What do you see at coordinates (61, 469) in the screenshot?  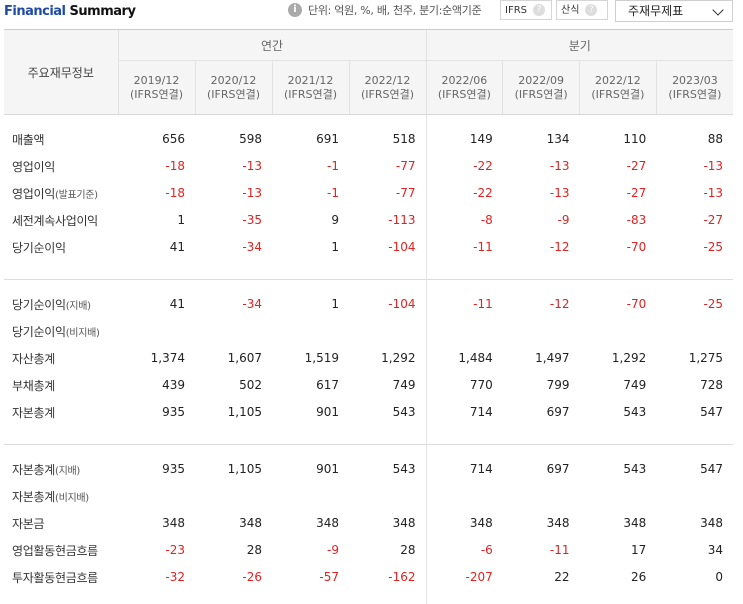 I see `row-label: 자본총계(지배)` at bounding box center [61, 469].